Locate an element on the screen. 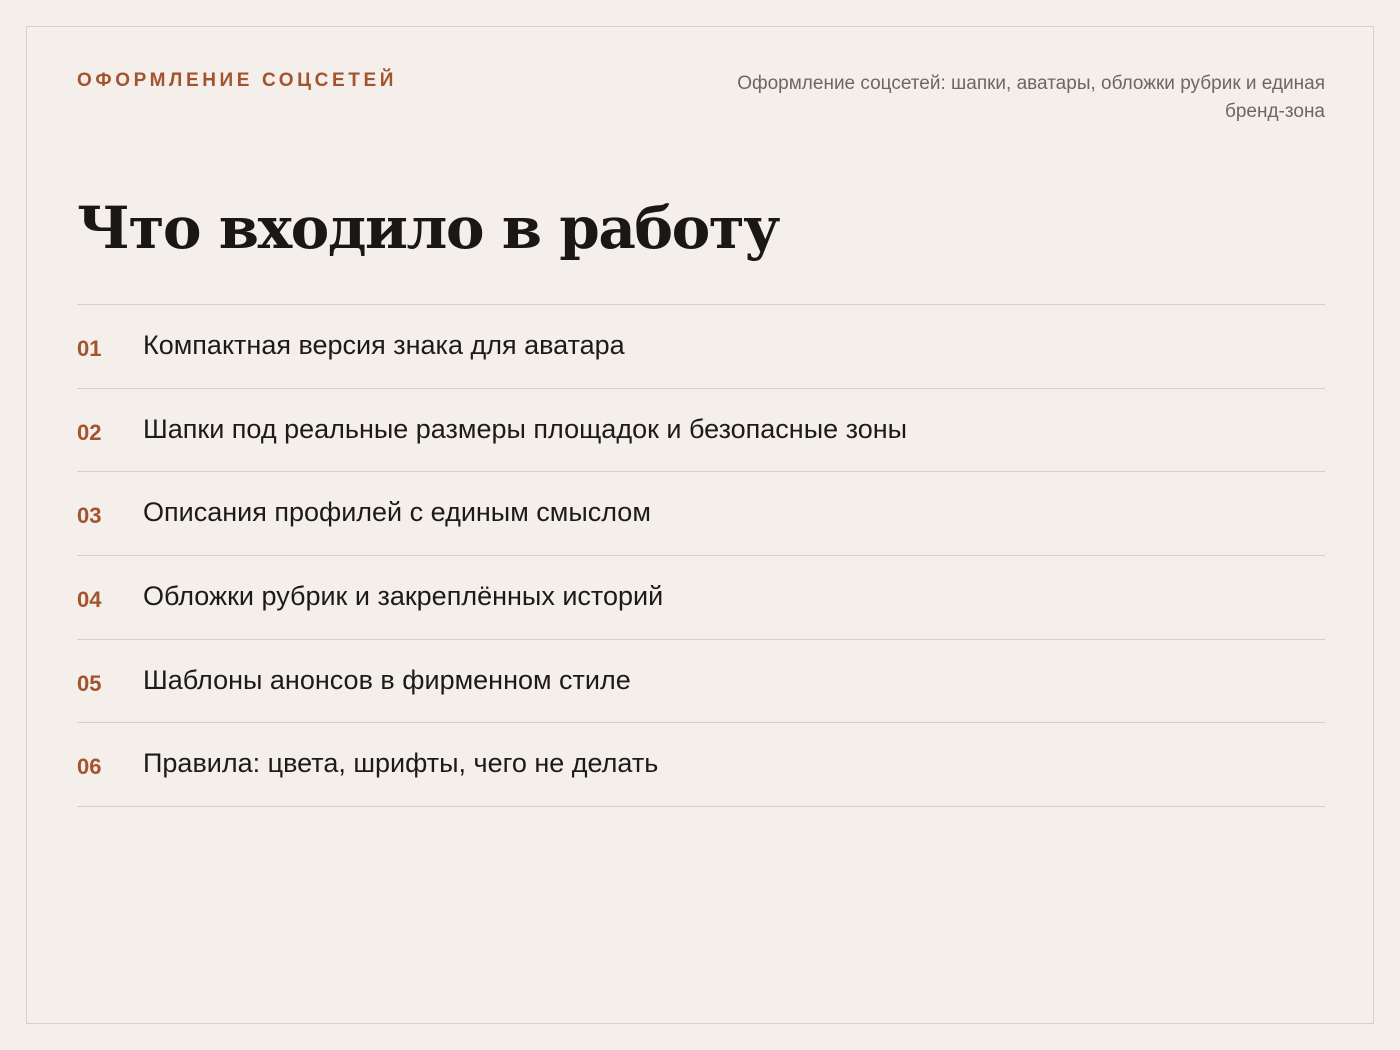  item-text: Обложки рубрик и закреплённых историй is located at coordinates (403, 596).